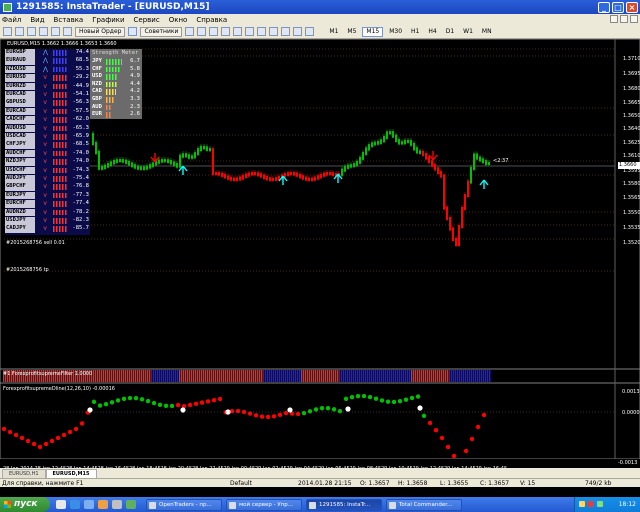 The image size is (640, 512). I want to click on new-order-button: Новый Ордер, so click(100, 31).